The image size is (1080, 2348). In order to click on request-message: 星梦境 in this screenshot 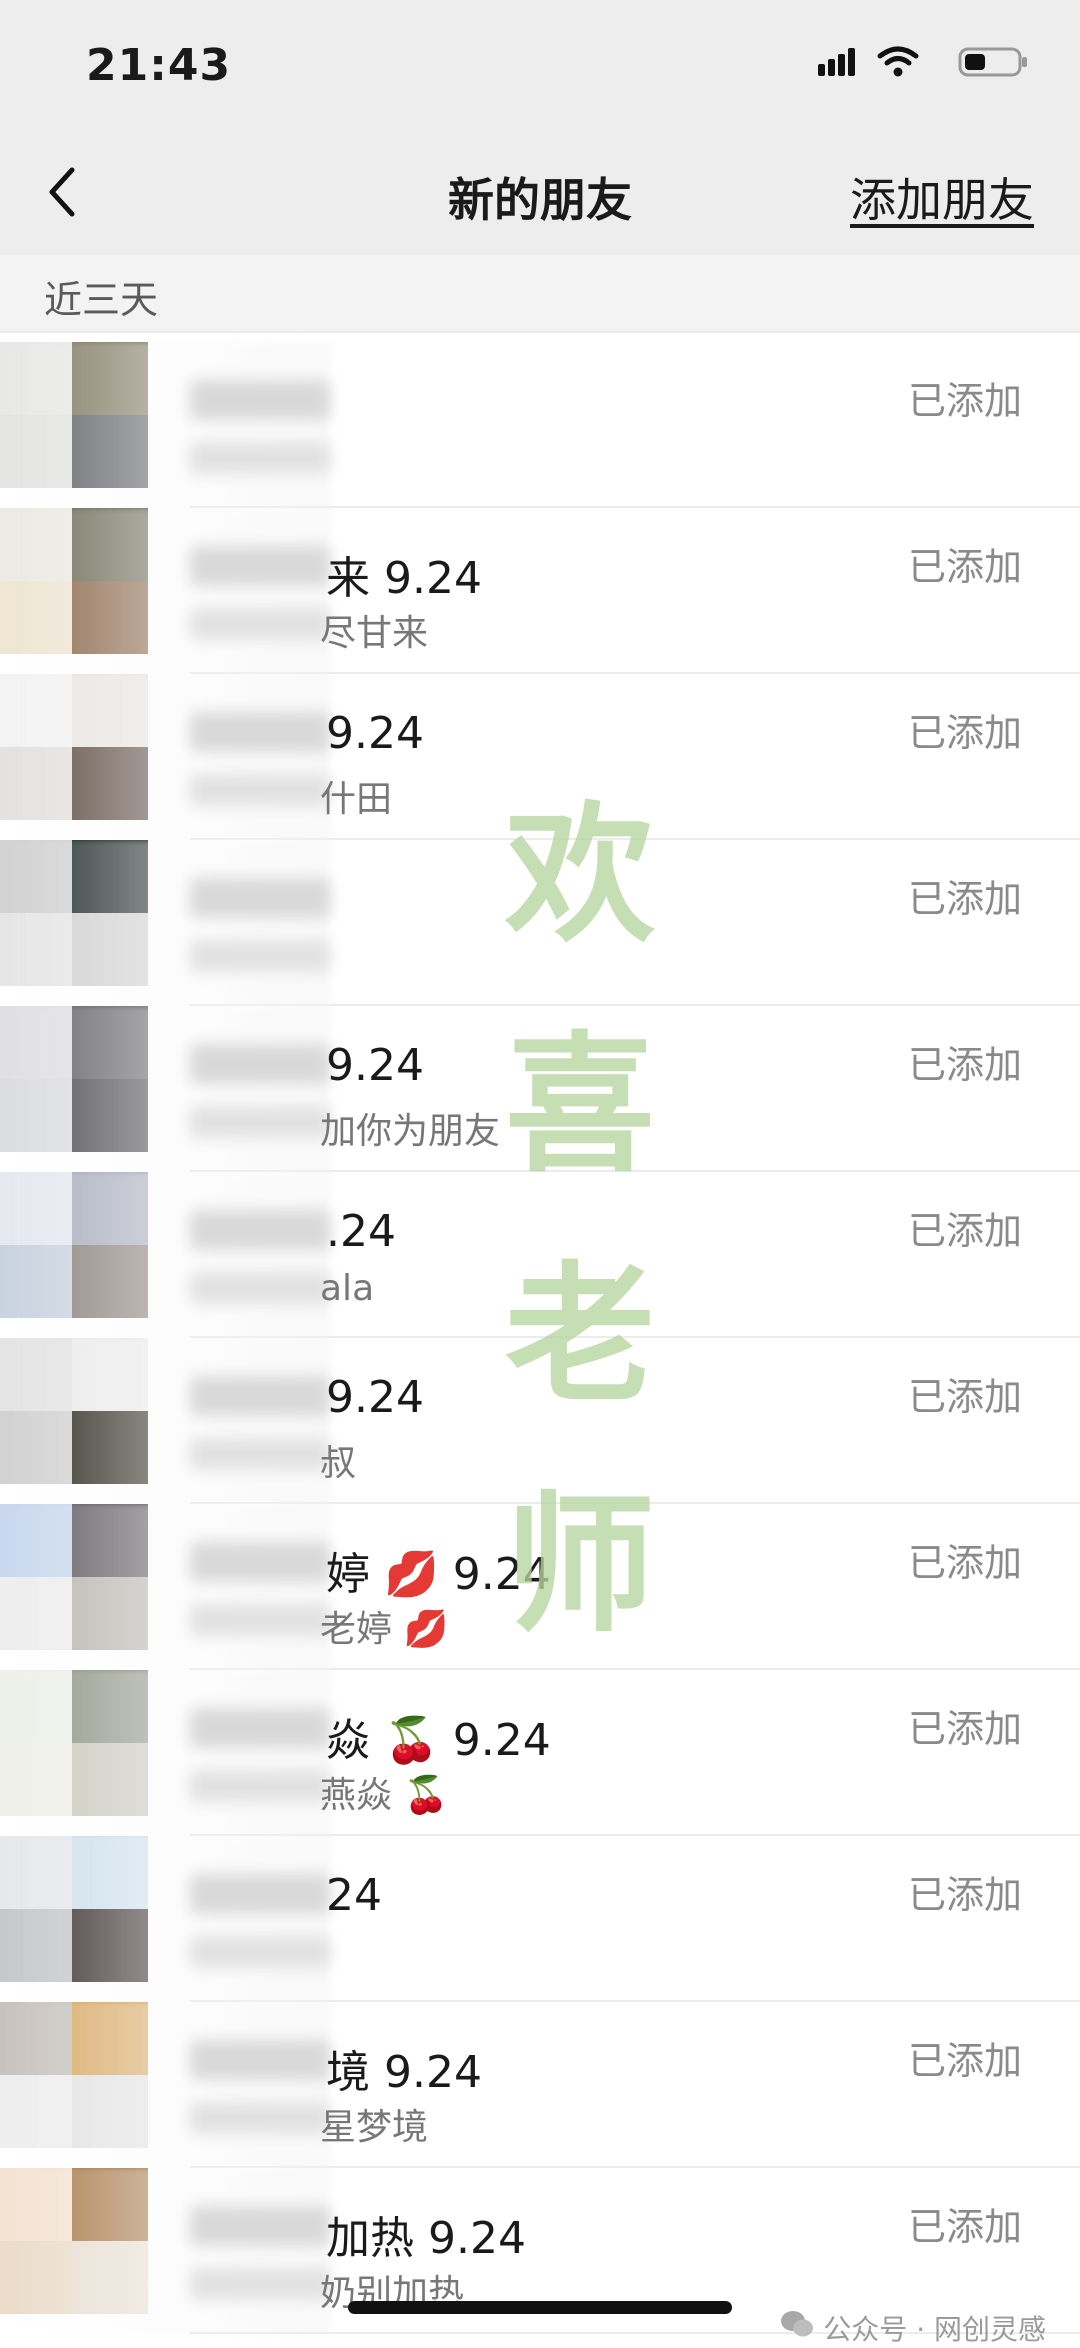, I will do `click(374, 2127)`.